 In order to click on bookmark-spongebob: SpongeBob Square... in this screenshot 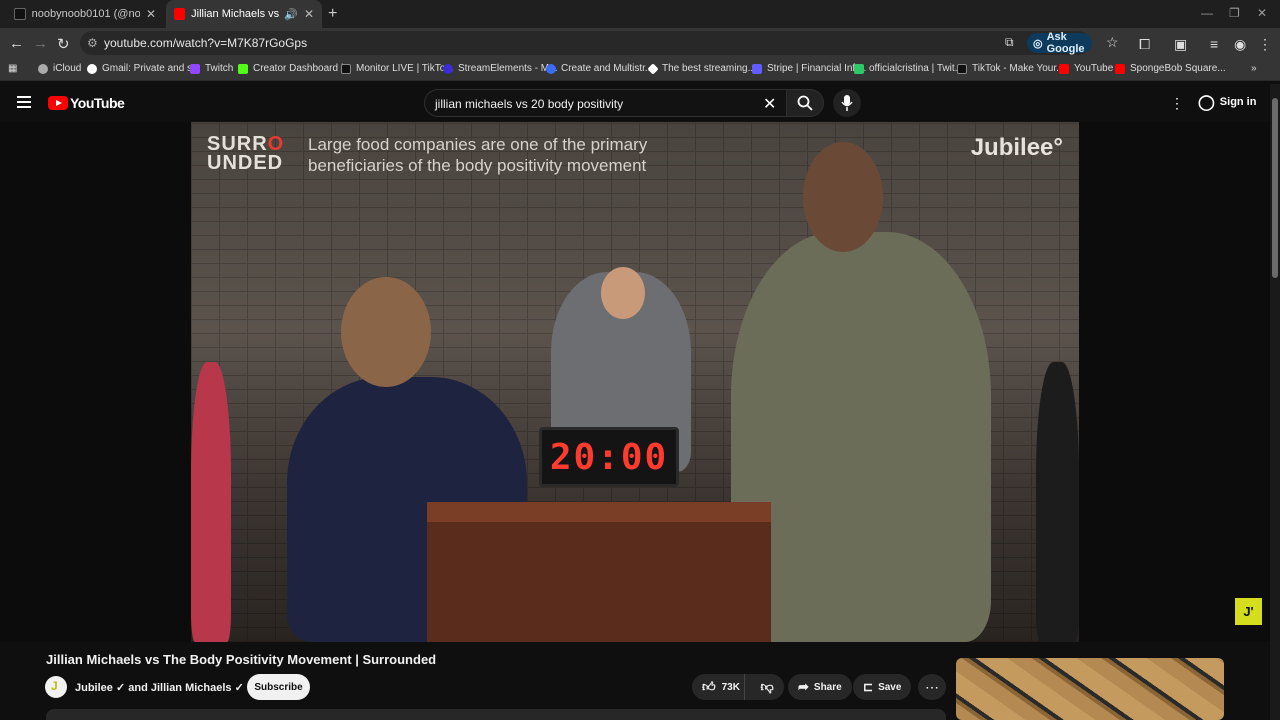, I will do `click(1170, 68)`.